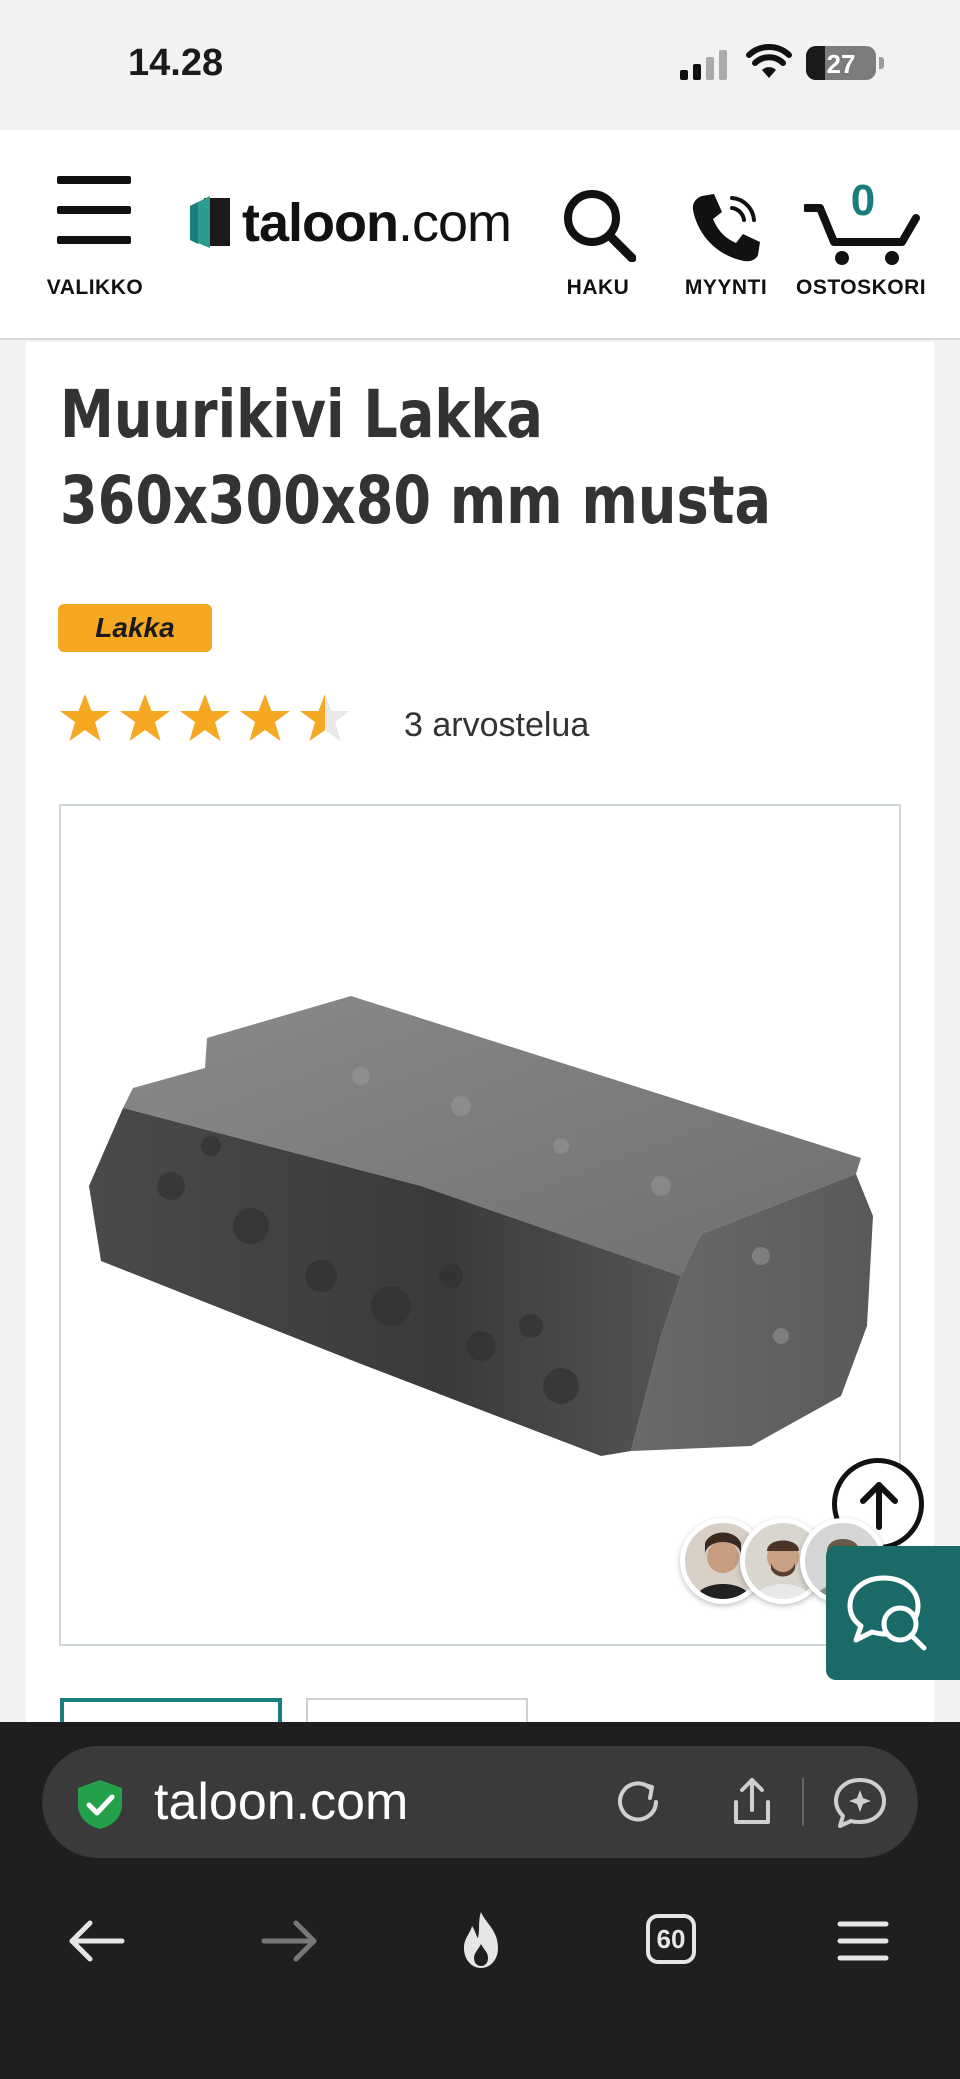 The image size is (960, 2079). What do you see at coordinates (95, 287) in the screenshot?
I see `menu-label: VALIKKO` at bounding box center [95, 287].